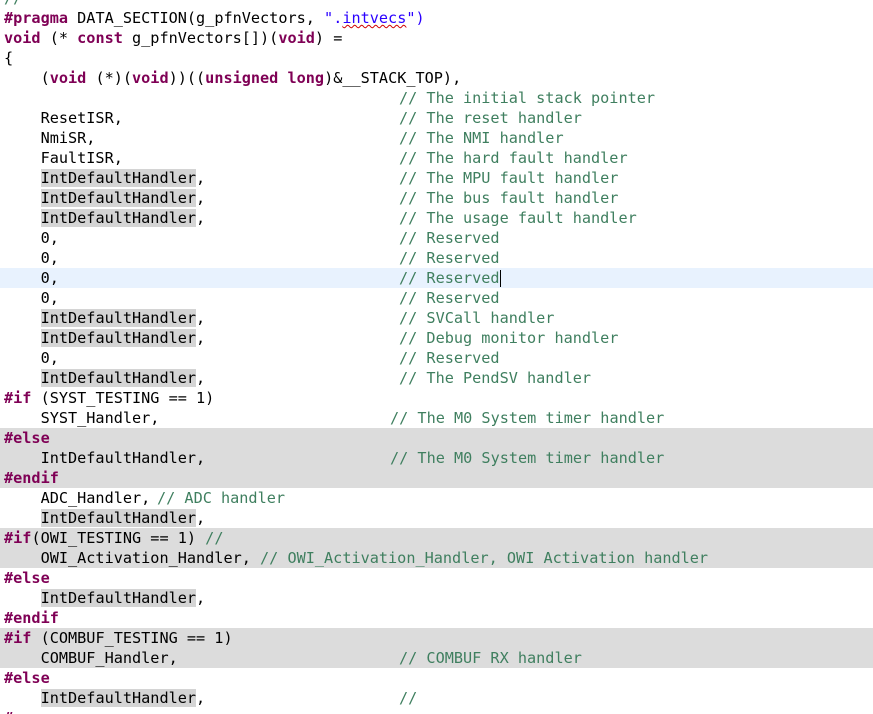 The image size is (873, 714). I want to click on inactive-code-line: COMBUF_Handler, // COMBUF RX handler, so click(436, 658).